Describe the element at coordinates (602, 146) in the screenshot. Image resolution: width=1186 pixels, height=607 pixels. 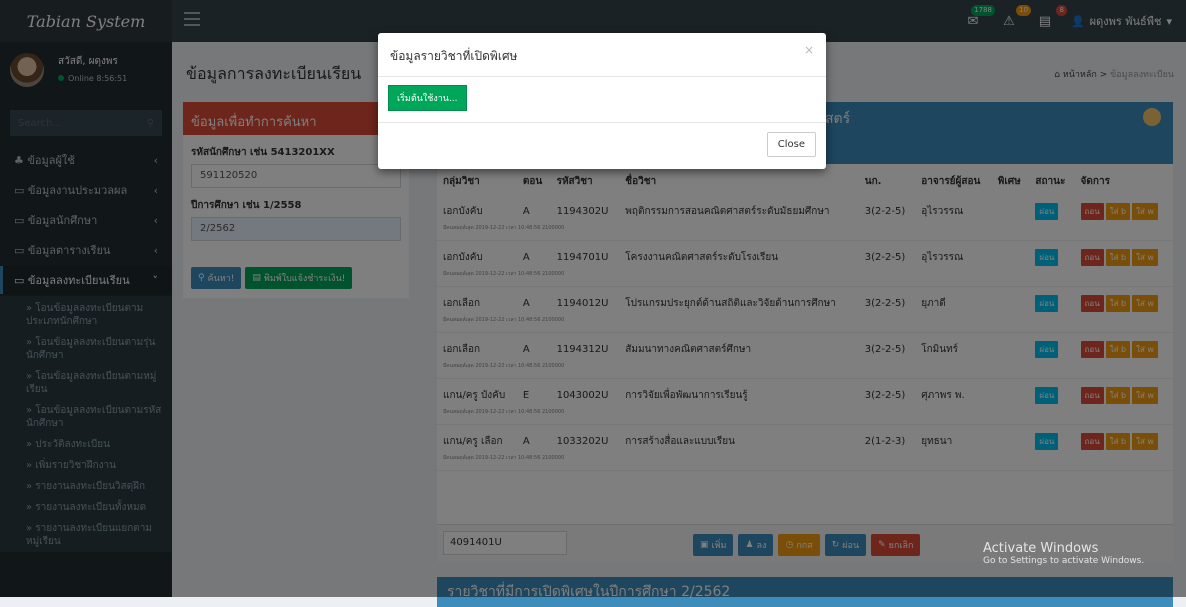
I see `modal-footer: Close` at that location.